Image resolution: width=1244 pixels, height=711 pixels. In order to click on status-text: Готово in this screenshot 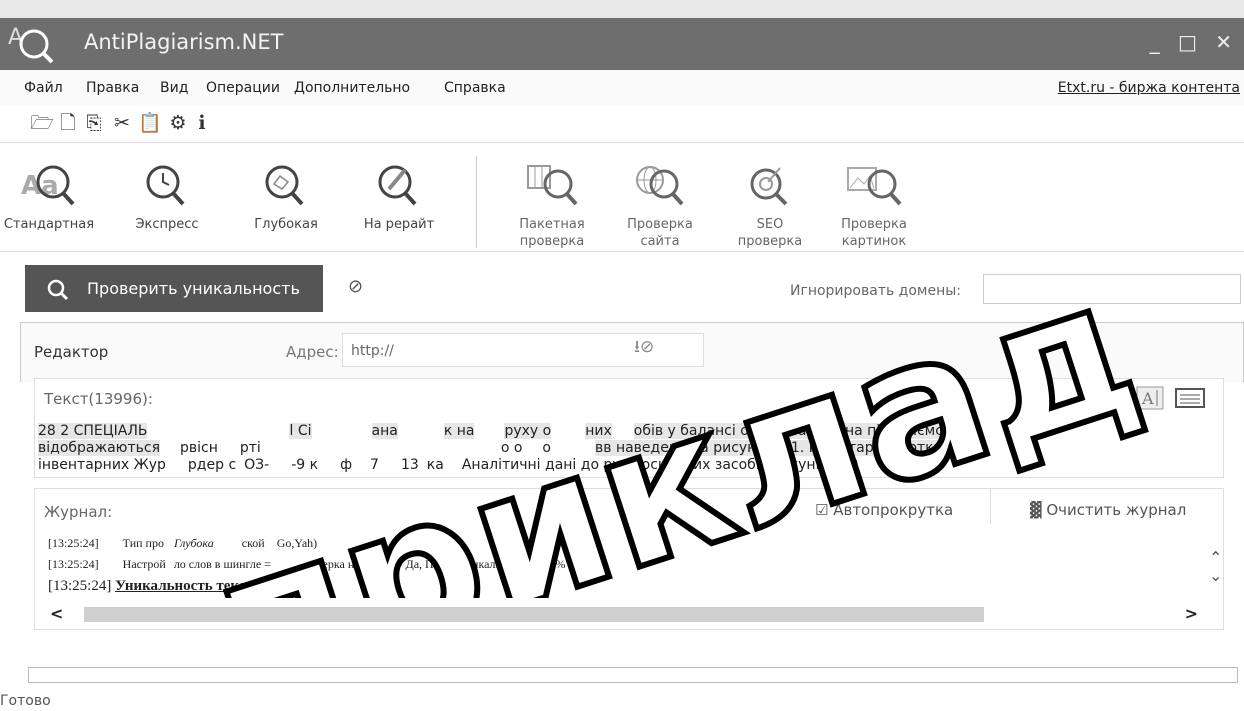, I will do `click(25, 701)`.